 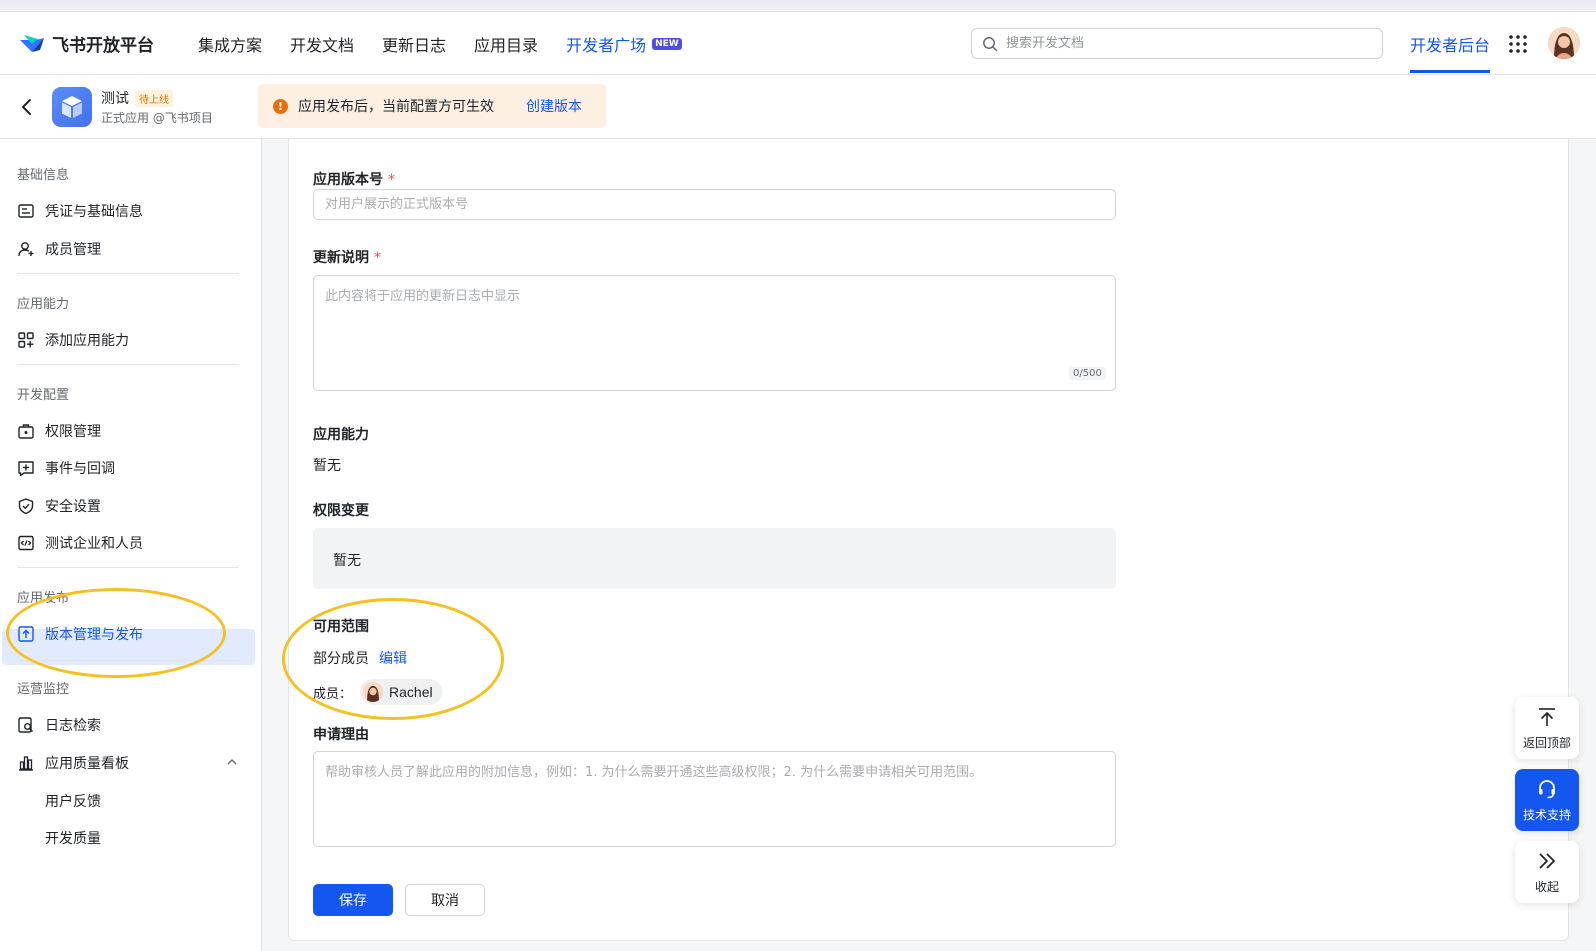 What do you see at coordinates (798, 107) in the screenshot?
I see `app-header: 测试 待上线 正式应用 @飞书项目 ! 应用发布后，当前配置方可生效 创建版本` at bounding box center [798, 107].